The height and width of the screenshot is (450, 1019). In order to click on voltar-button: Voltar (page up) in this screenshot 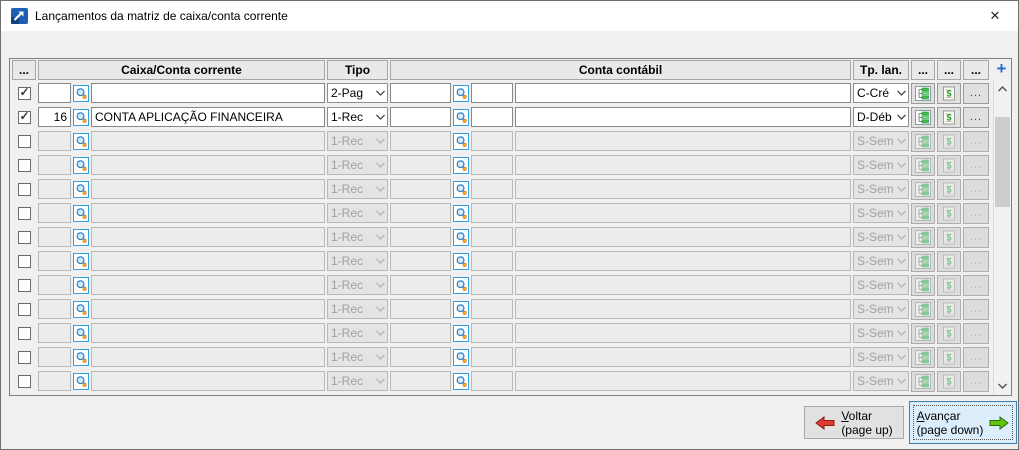, I will do `click(854, 422)`.